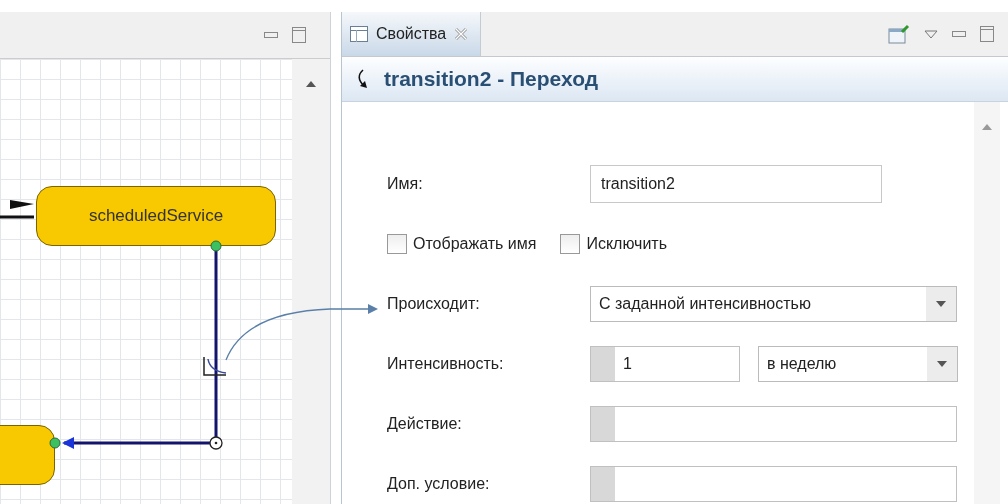 The height and width of the screenshot is (504, 1008). What do you see at coordinates (475, 244) in the screenshot?
I see `checkbox-label: Отображать имя` at bounding box center [475, 244].